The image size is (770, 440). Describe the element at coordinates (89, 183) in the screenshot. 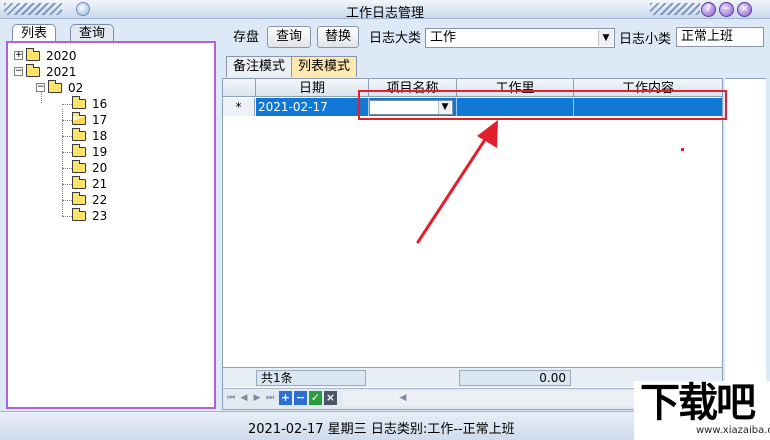

I see `tree-item-day: 21` at that location.